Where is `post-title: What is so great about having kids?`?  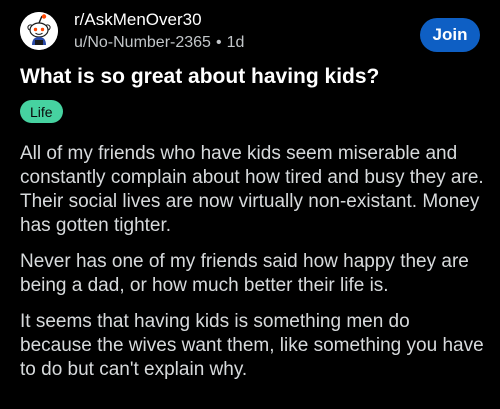 post-title: What is so great about having kids? is located at coordinates (250, 77).